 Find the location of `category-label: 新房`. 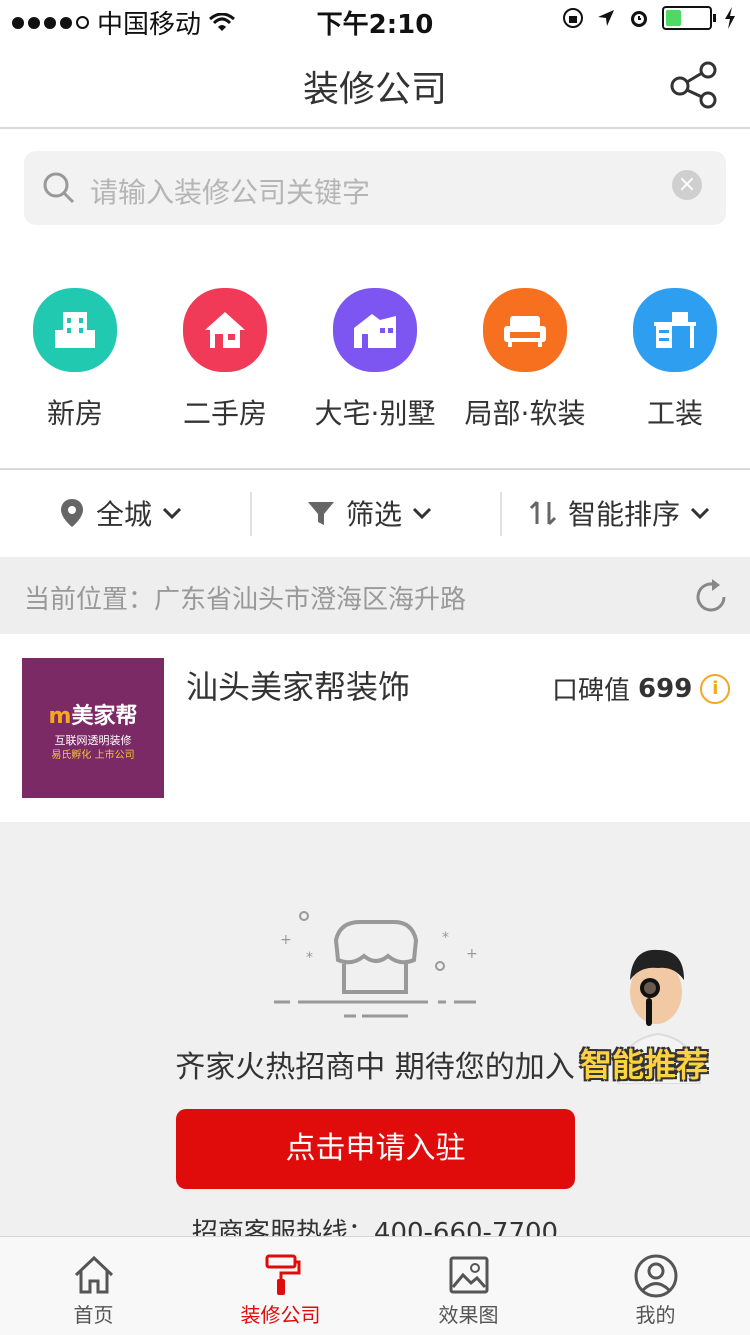

category-label: 新房 is located at coordinates (74, 413).